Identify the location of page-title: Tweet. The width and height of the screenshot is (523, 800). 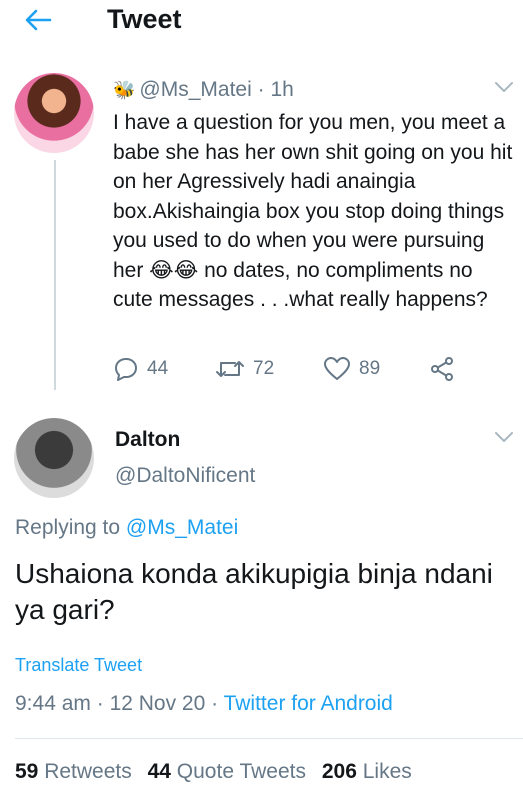
(144, 19).